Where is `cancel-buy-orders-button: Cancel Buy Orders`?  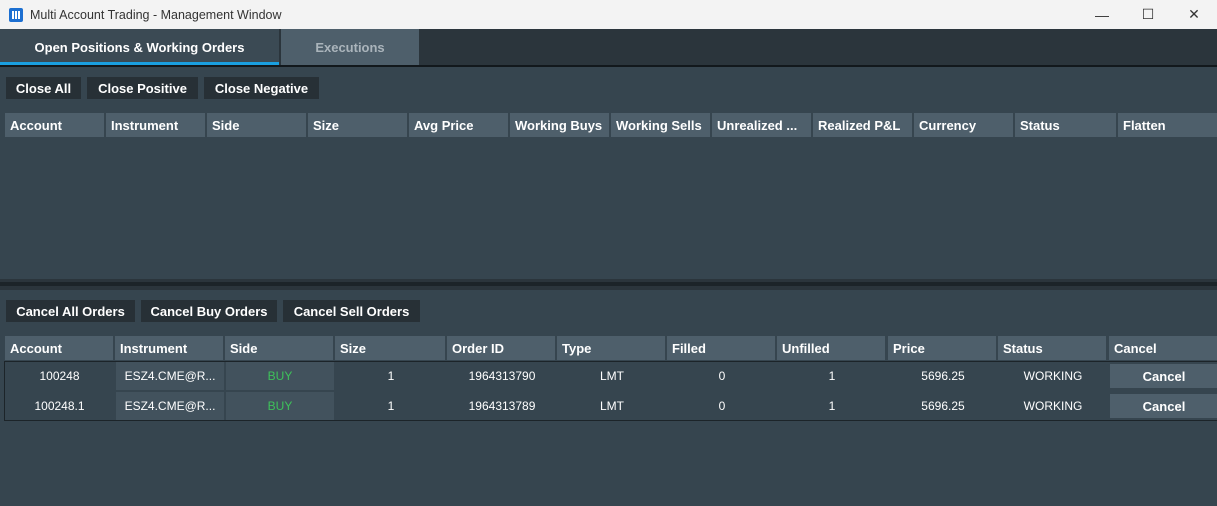 cancel-buy-orders-button: Cancel Buy Orders is located at coordinates (209, 311).